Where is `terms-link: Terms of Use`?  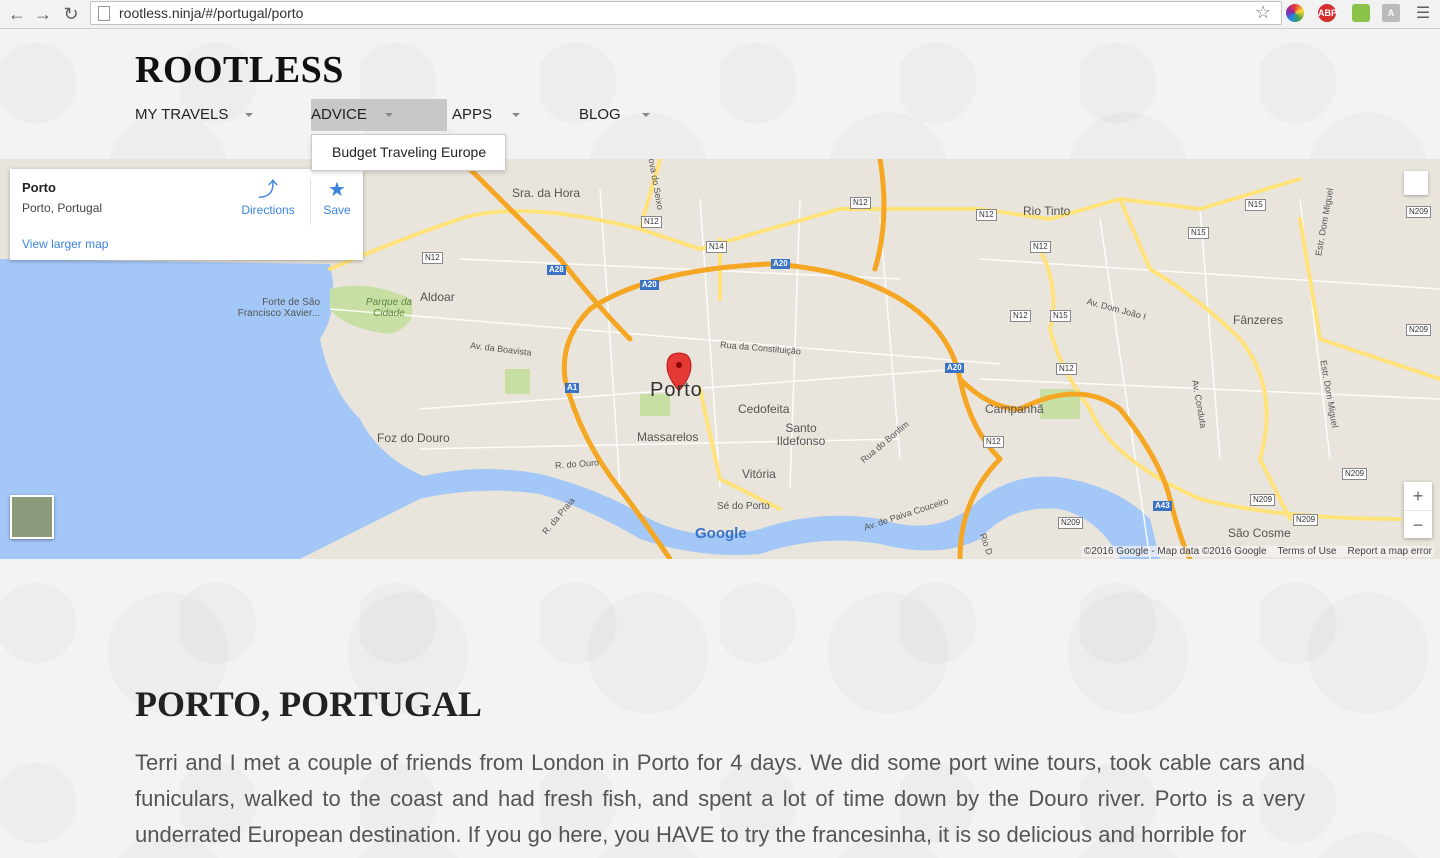 terms-link: Terms of Use is located at coordinates (1306, 551).